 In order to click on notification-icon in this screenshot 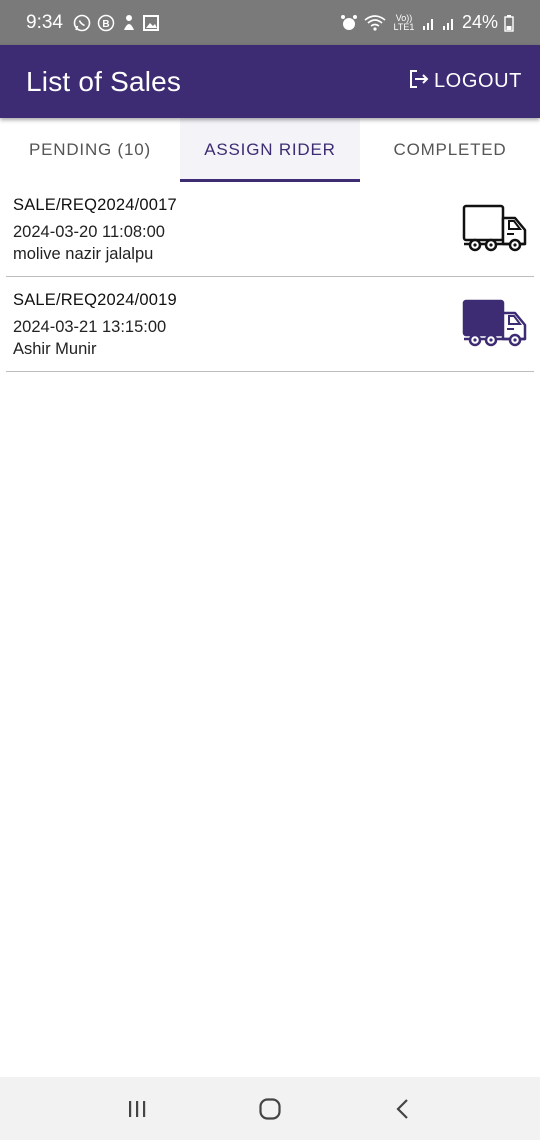, I will do `click(129, 23)`.